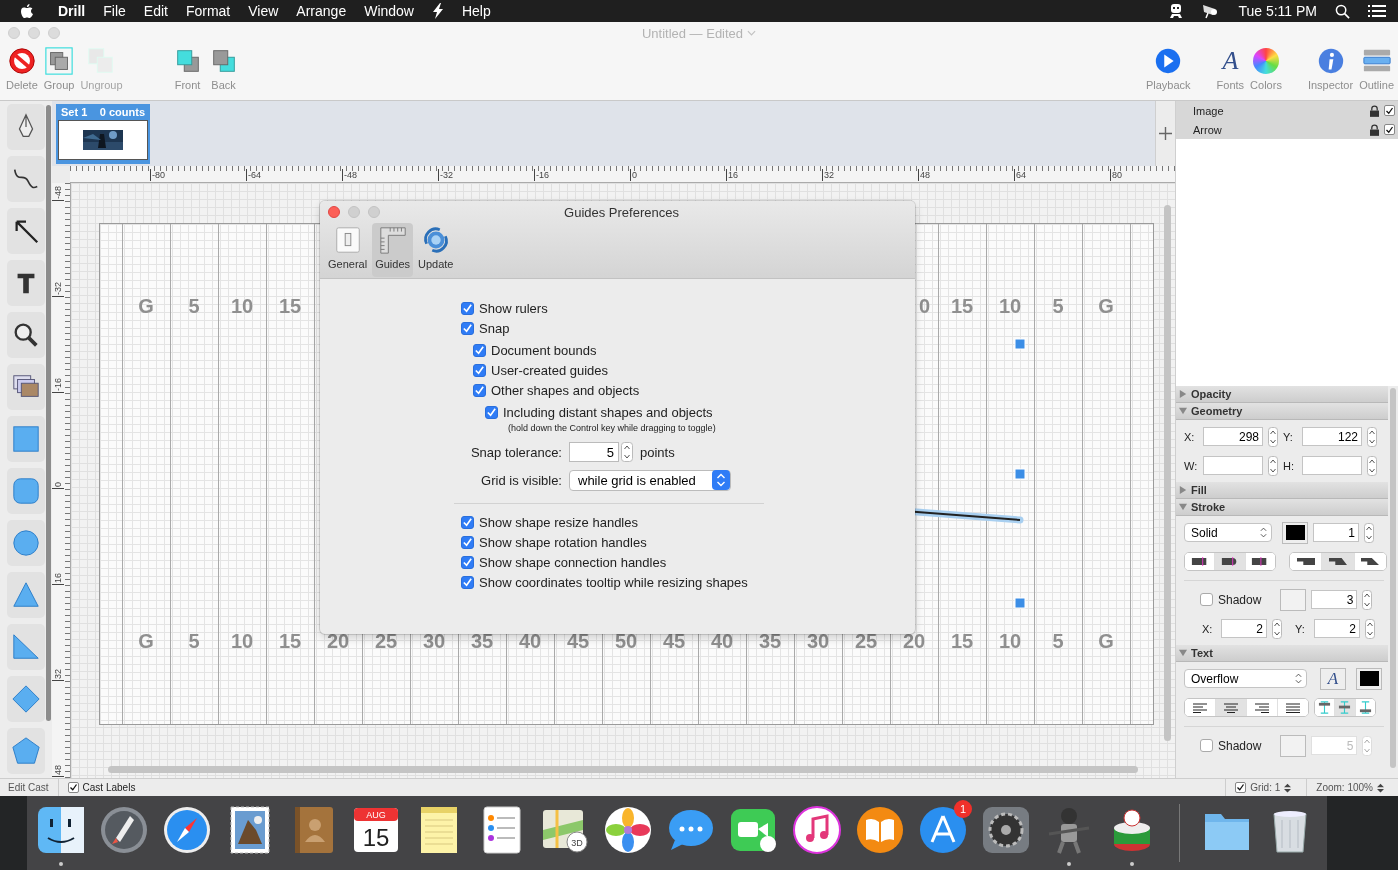 Image resolution: width=1398 pixels, height=870 pixels. I want to click on compass-icon, so click(187, 830).